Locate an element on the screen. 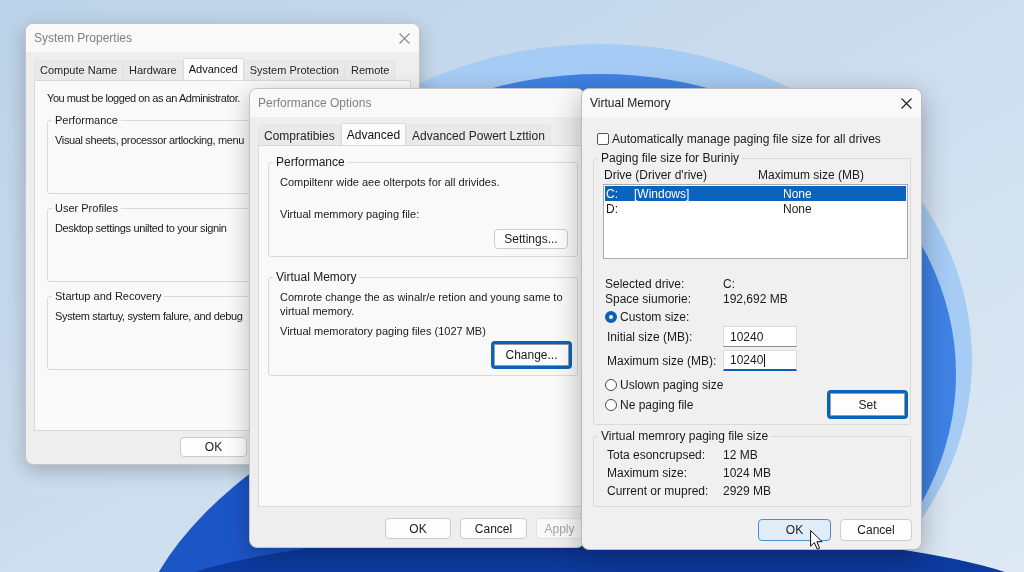 Image resolution: width=1024 pixels, height=572 pixels. paging-total-text: Virtual memoratory paging files (1027 MB) is located at coordinates (383, 331).